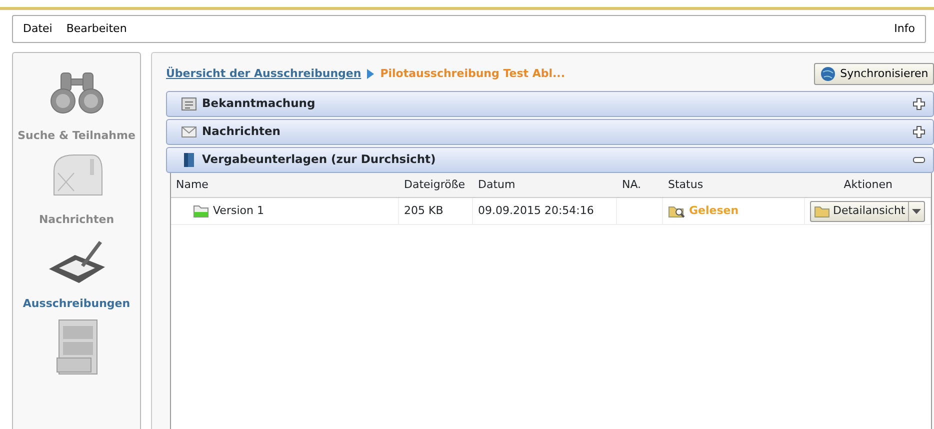  I want to click on column-header: NA., so click(631, 184).